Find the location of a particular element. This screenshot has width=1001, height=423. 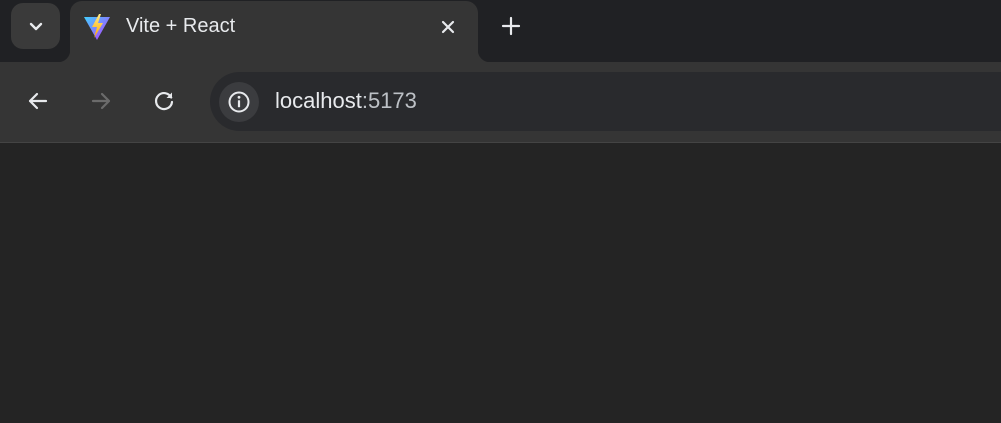

back-button is located at coordinates (38, 101).